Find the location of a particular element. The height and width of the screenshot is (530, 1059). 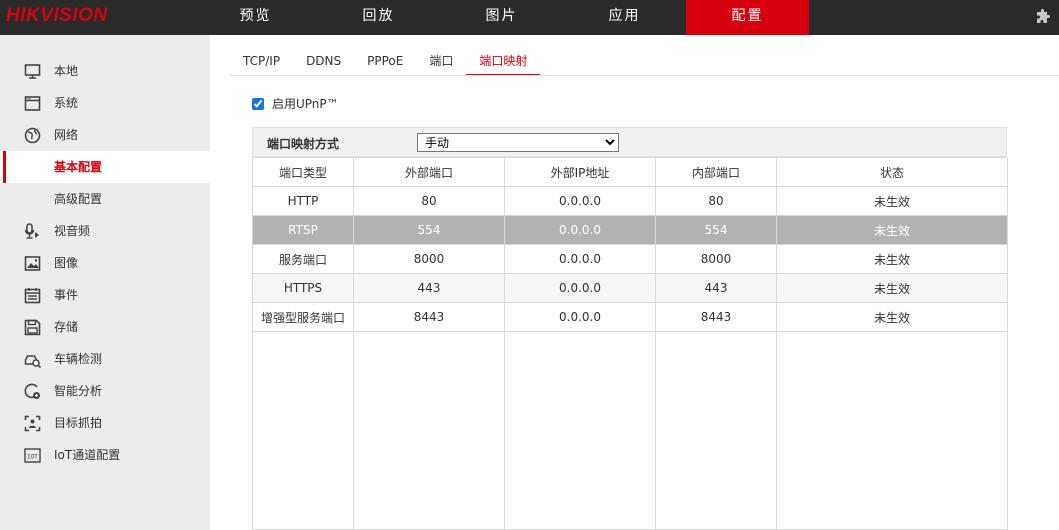

table-row: 服务端口 8000 0.0.0.0 8000 未生效 is located at coordinates (630, 259).